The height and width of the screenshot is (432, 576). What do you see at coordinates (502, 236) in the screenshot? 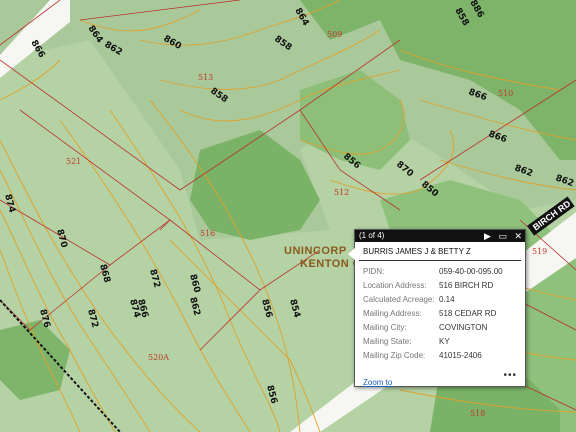
I see `maximize-icon: ▭` at bounding box center [502, 236].